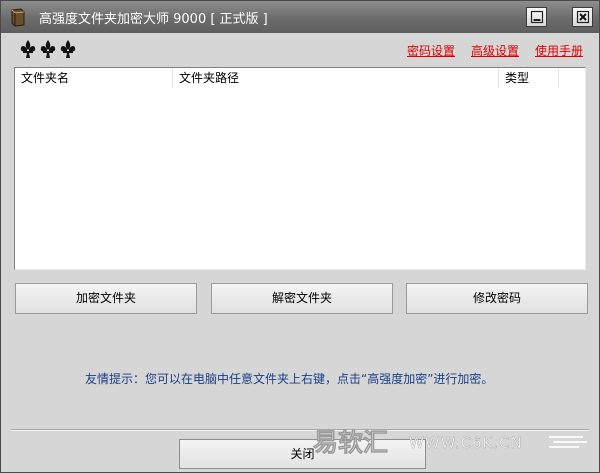 This screenshot has width=600, height=473. I want to click on list-header: 文件夹名 文件夹路径 类型, so click(300, 78).